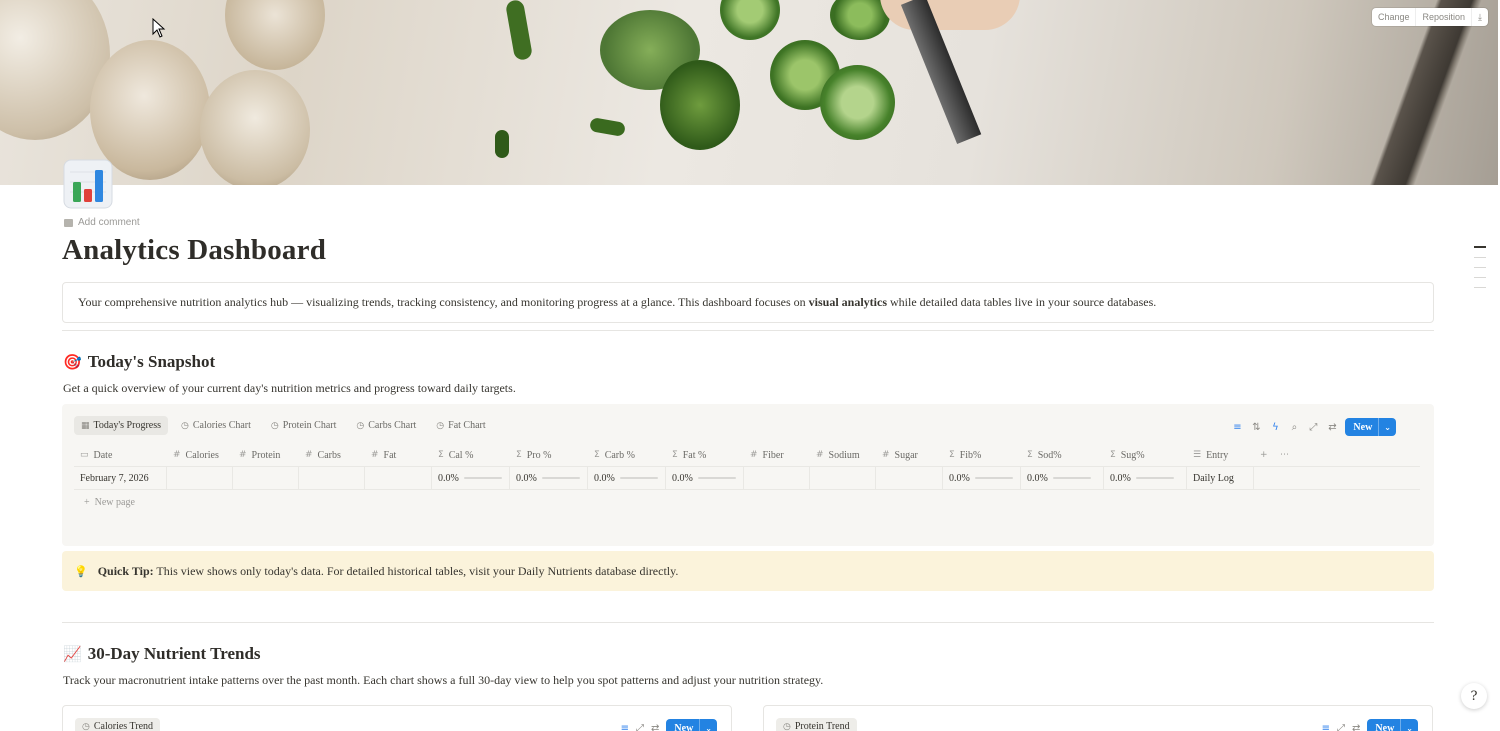 This screenshot has width=1500, height=731. I want to click on add-comment-button: Add comment, so click(102, 222).